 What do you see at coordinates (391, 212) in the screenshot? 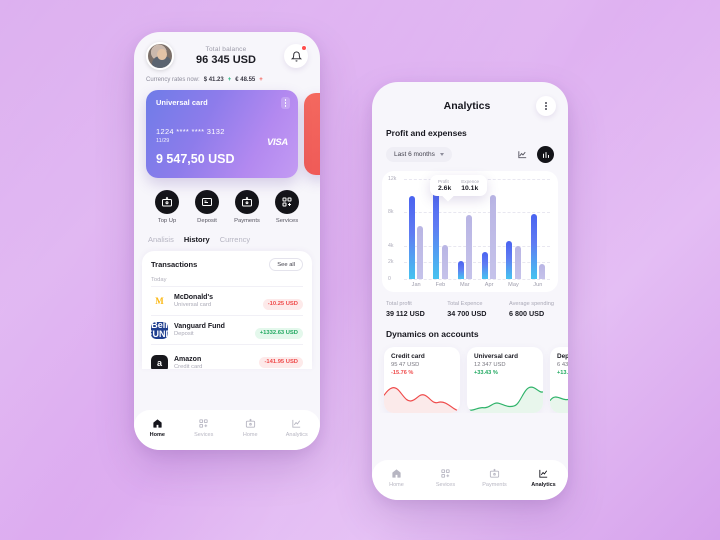
I see `chart-y-tick-label: 8k` at bounding box center [391, 212].